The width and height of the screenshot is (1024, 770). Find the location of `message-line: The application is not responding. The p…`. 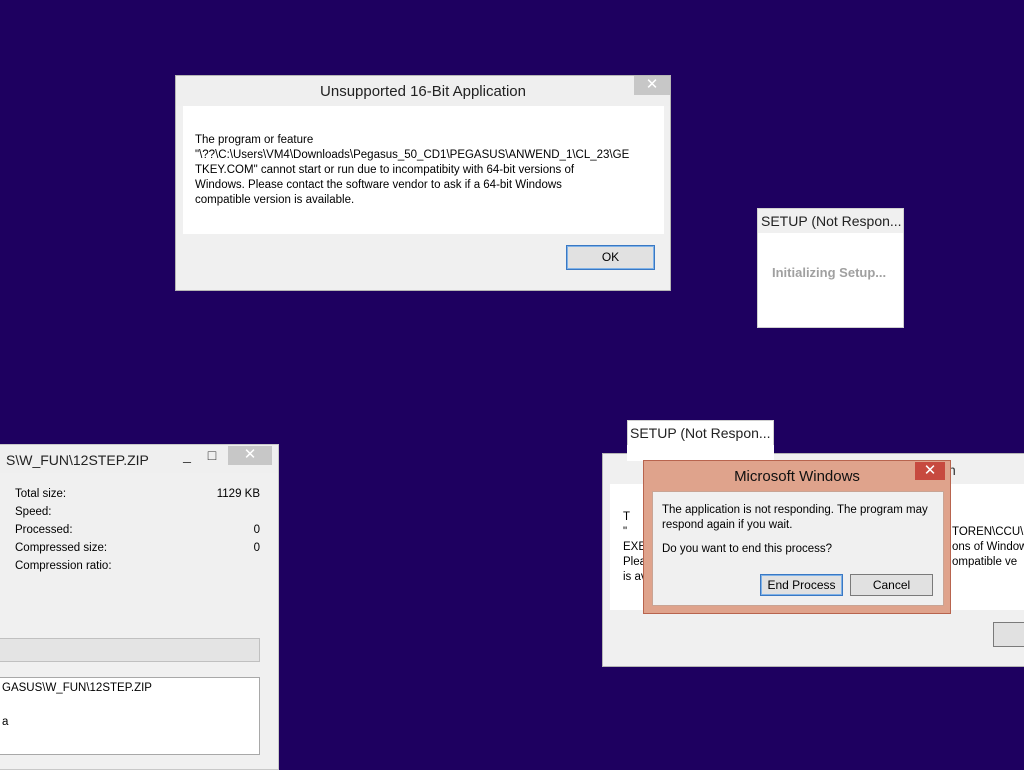

message-line: The application is not responding. The p… is located at coordinates (795, 510).